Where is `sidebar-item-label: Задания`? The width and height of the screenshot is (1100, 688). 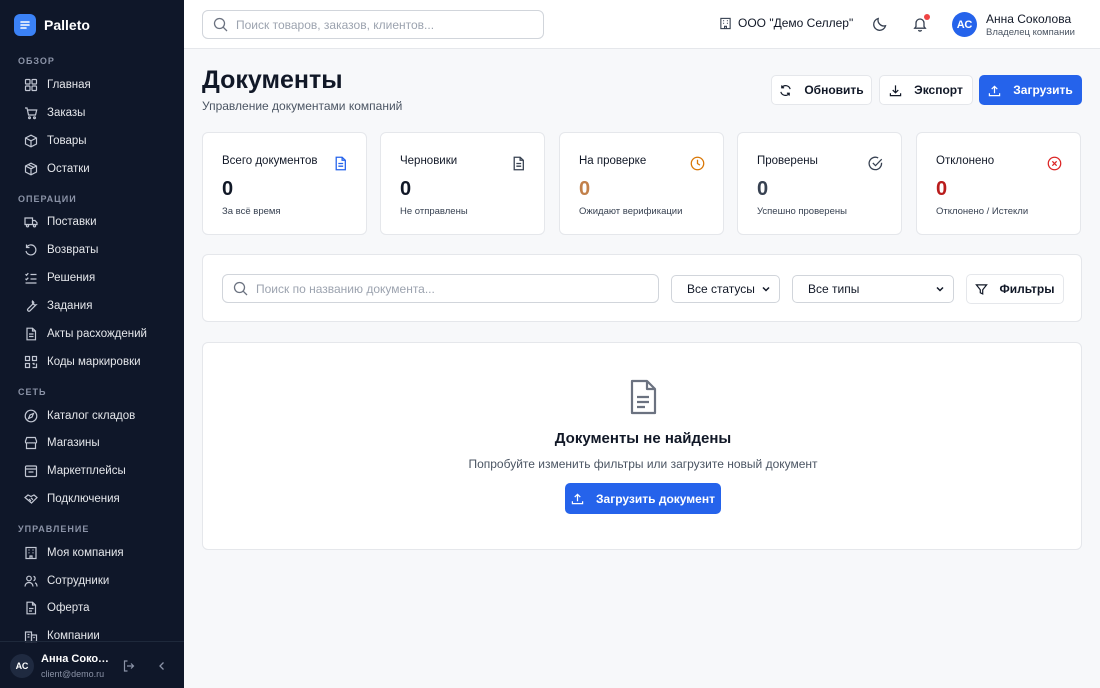
sidebar-item-label: Задания is located at coordinates (70, 306).